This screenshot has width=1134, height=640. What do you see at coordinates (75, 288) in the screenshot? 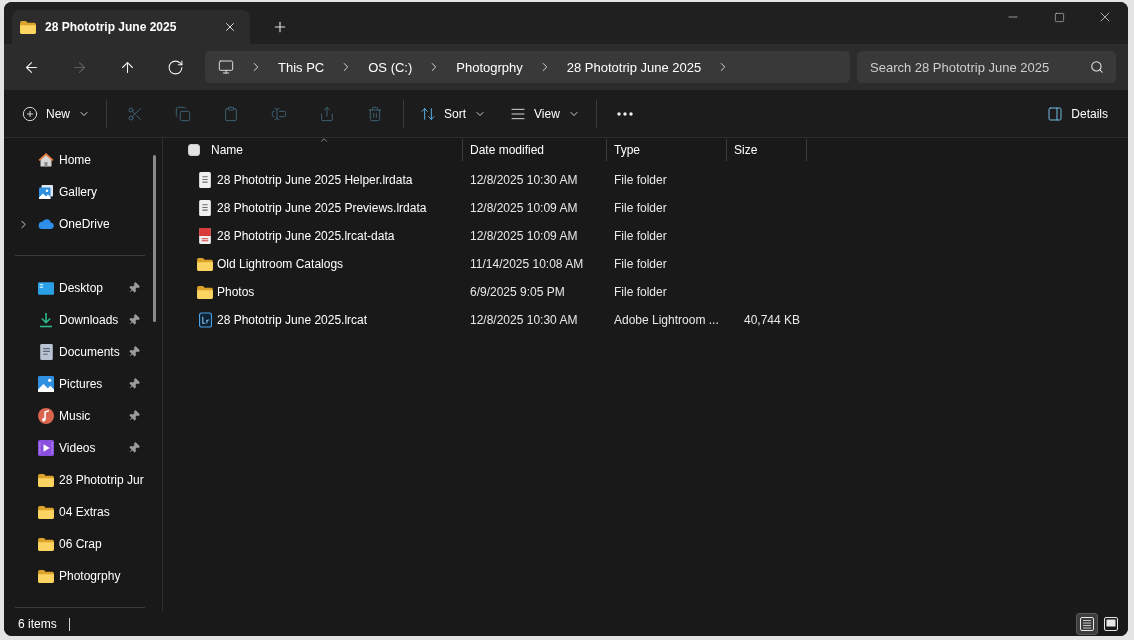
I see `sidebar-item: Desktop` at bounding box center [75, 288].